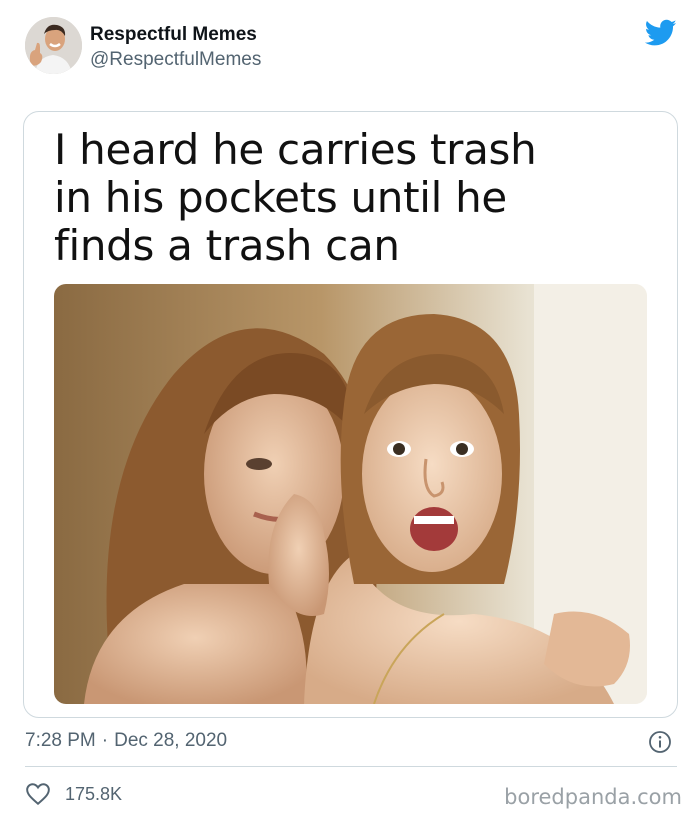  I want to click on watermark: boredpanda.com, so click(593, 797).